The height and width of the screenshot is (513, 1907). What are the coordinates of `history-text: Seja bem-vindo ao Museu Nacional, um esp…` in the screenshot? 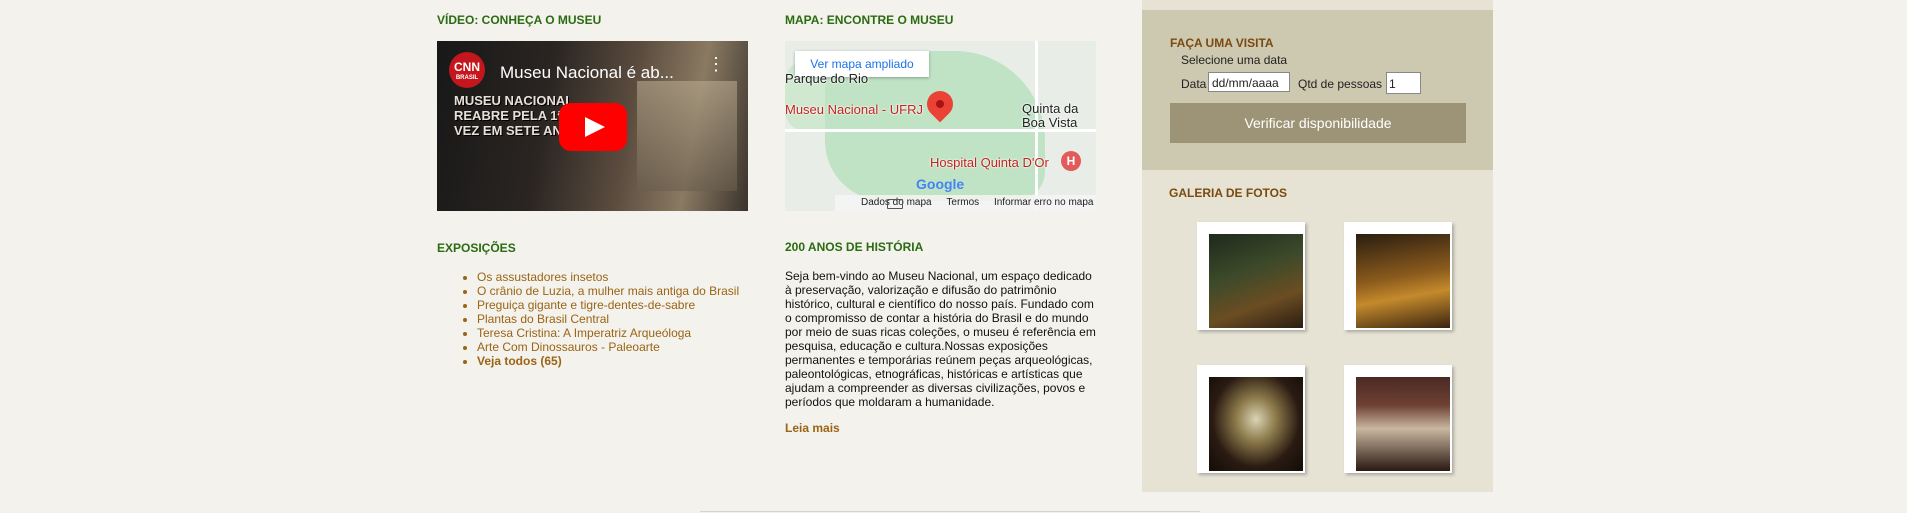 It's located at (940, 339).